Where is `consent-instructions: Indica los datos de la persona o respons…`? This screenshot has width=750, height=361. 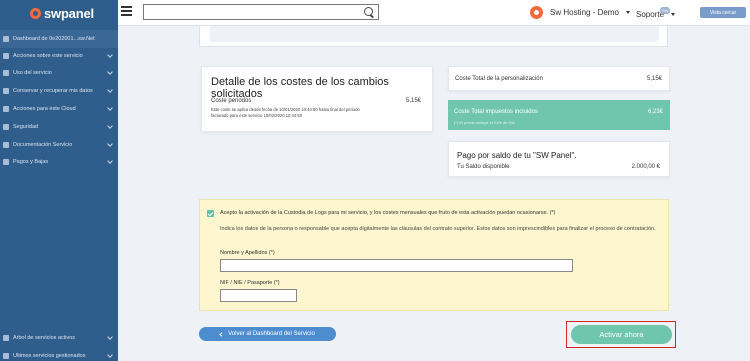 consent-instructions: Indica los datos de la persona o respons… is located at coordinates (438, 229).